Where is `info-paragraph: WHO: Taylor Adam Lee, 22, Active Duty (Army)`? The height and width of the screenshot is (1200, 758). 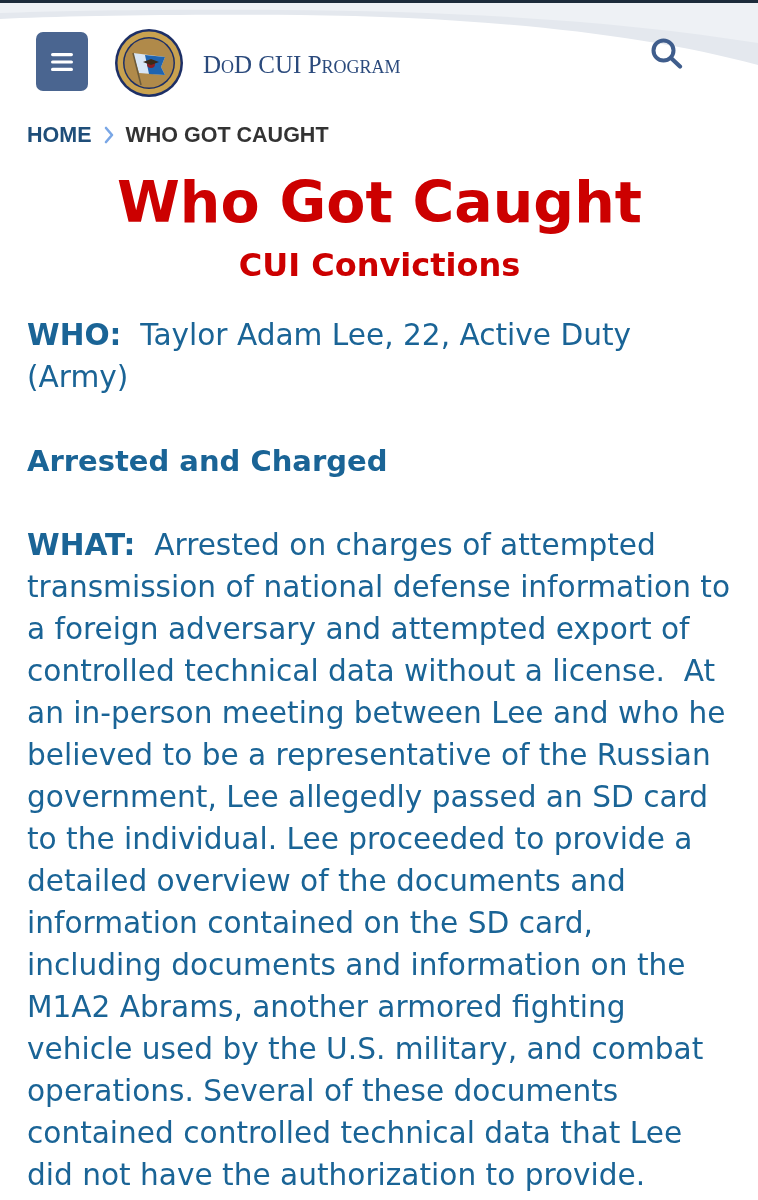
info-paragraph: WHO: Taylor Adam Lee, 22, Active Duty (Army) is located at coordinates (330, 356).